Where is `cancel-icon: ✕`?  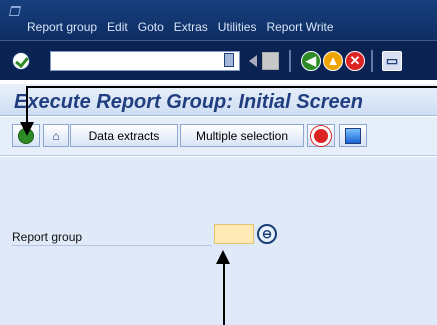
cancel-icon: ✕ is located at coordinates (355, 61).